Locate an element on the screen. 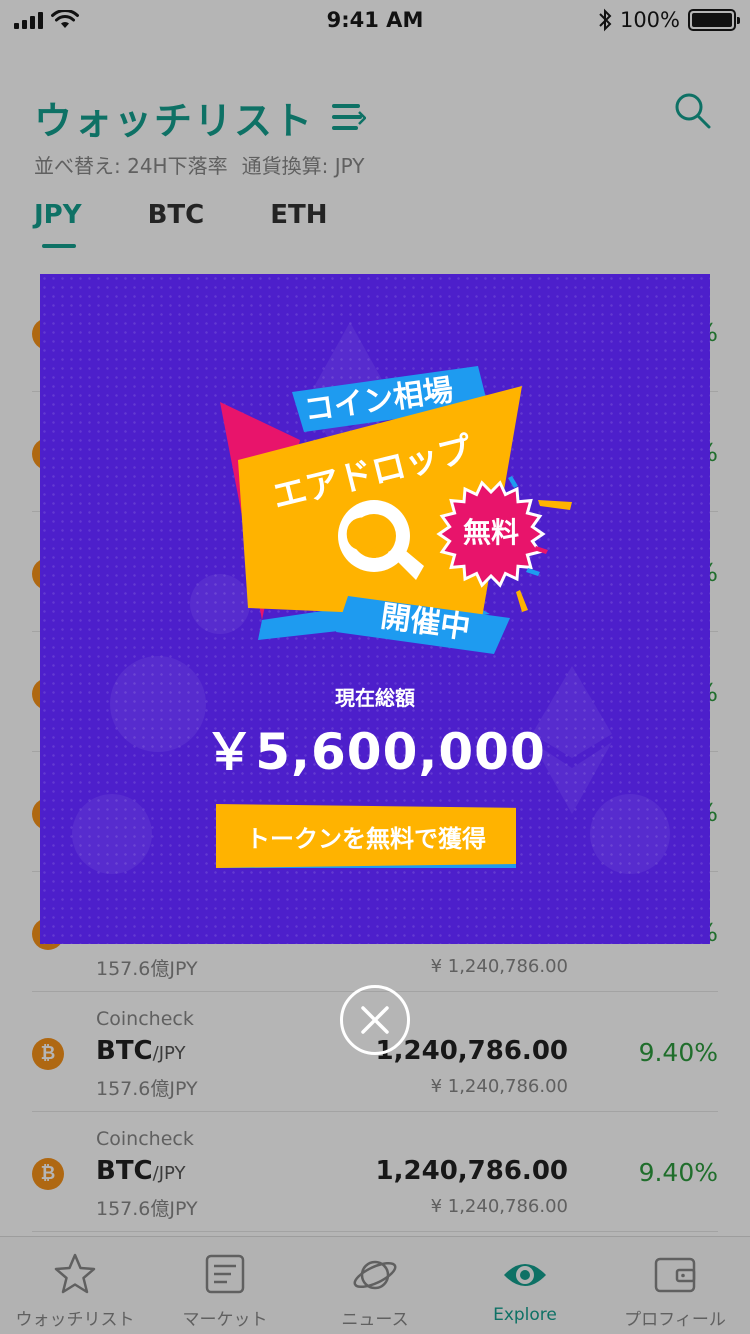 The image size is (750, 1334). cta-label: トークンを無料で獲得 is located at coordinates (366, 838).